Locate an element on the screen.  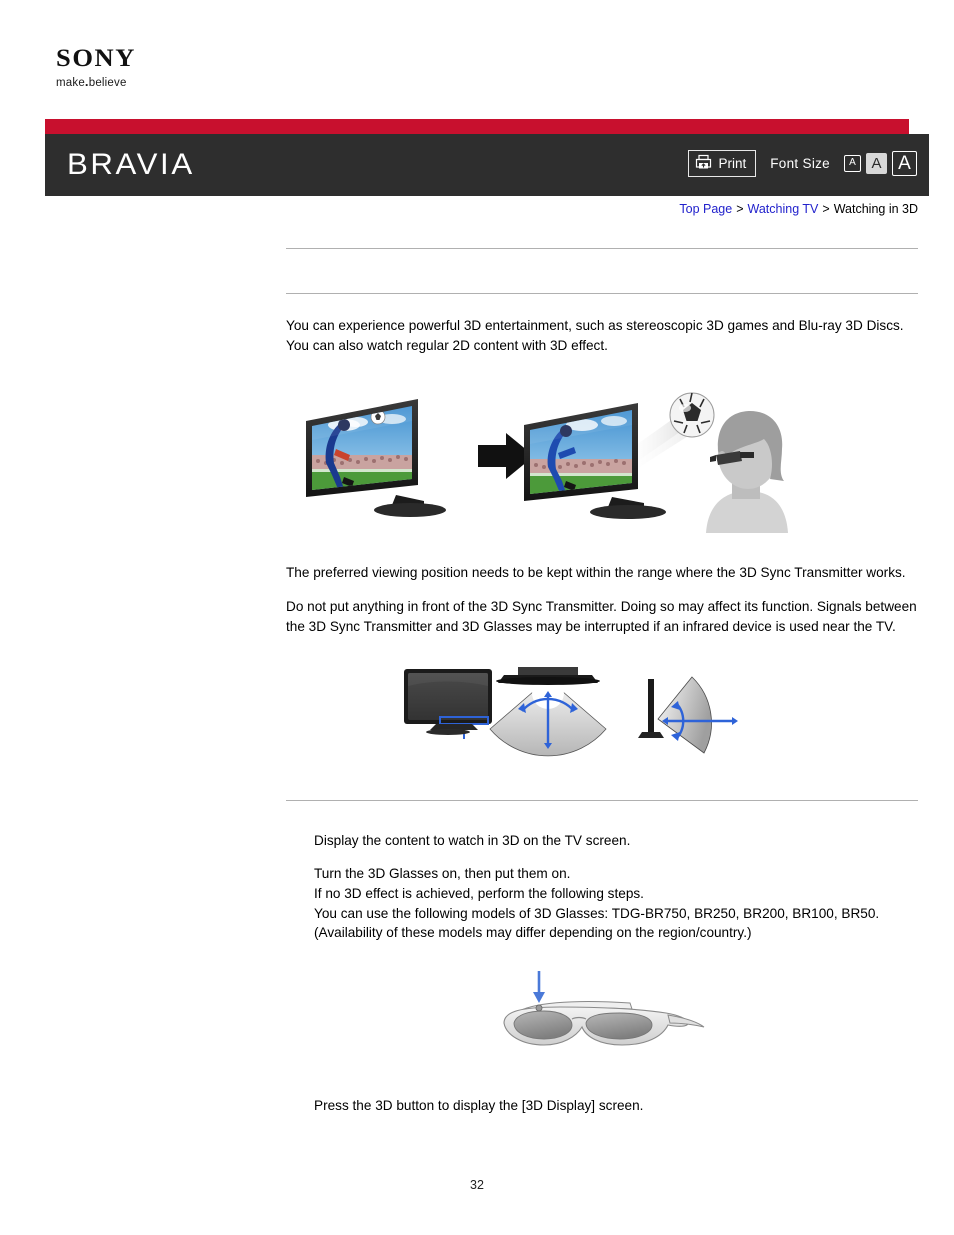
power-button-arrow-icon is located at coordinates (539, 987).